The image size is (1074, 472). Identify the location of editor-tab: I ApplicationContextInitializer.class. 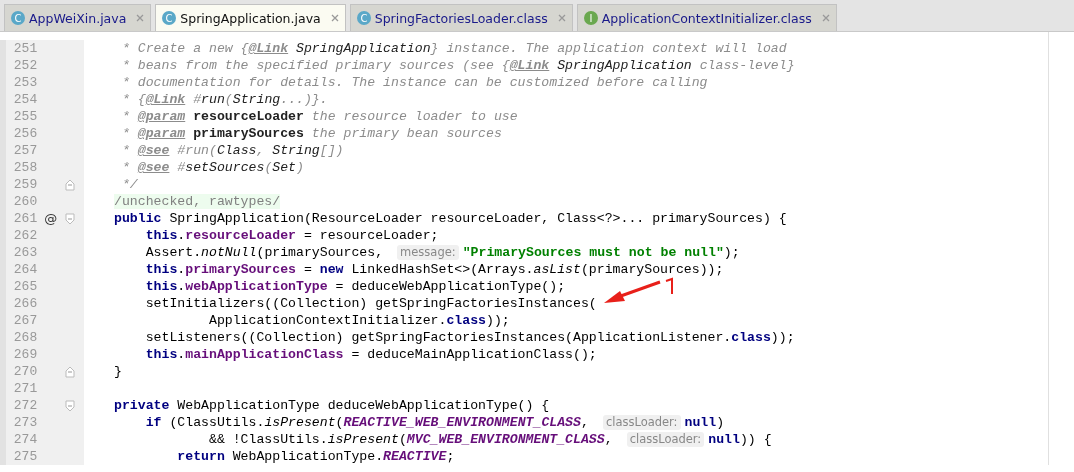
(706, 17).